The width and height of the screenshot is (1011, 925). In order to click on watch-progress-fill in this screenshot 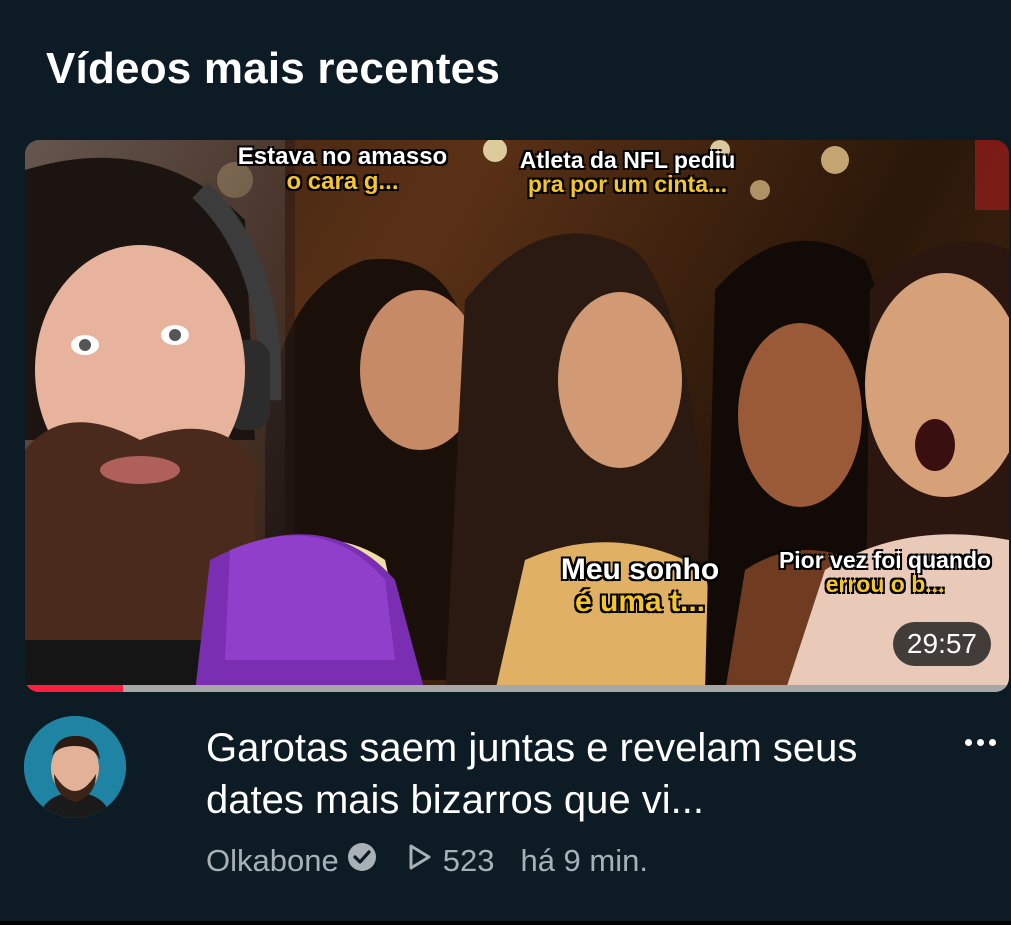, I will do `click(74, 688)`.